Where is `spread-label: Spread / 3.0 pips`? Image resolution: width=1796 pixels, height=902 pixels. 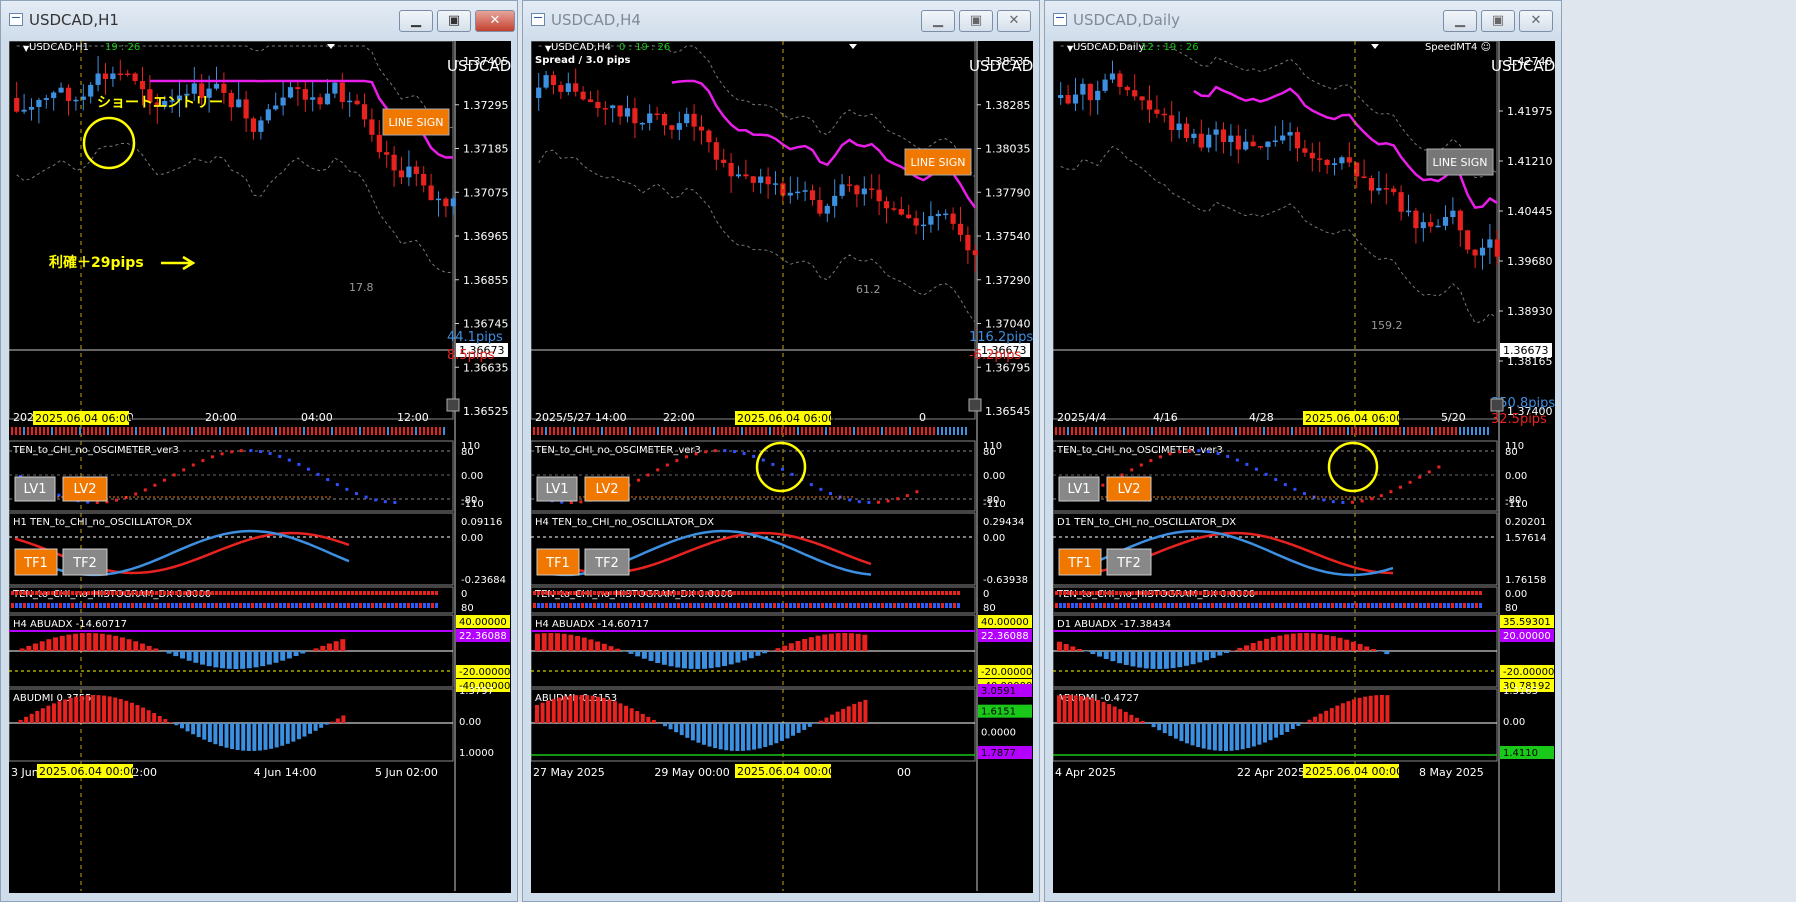 spread-label: Spread / 3.0 pips is located at coordinates (583, 60).